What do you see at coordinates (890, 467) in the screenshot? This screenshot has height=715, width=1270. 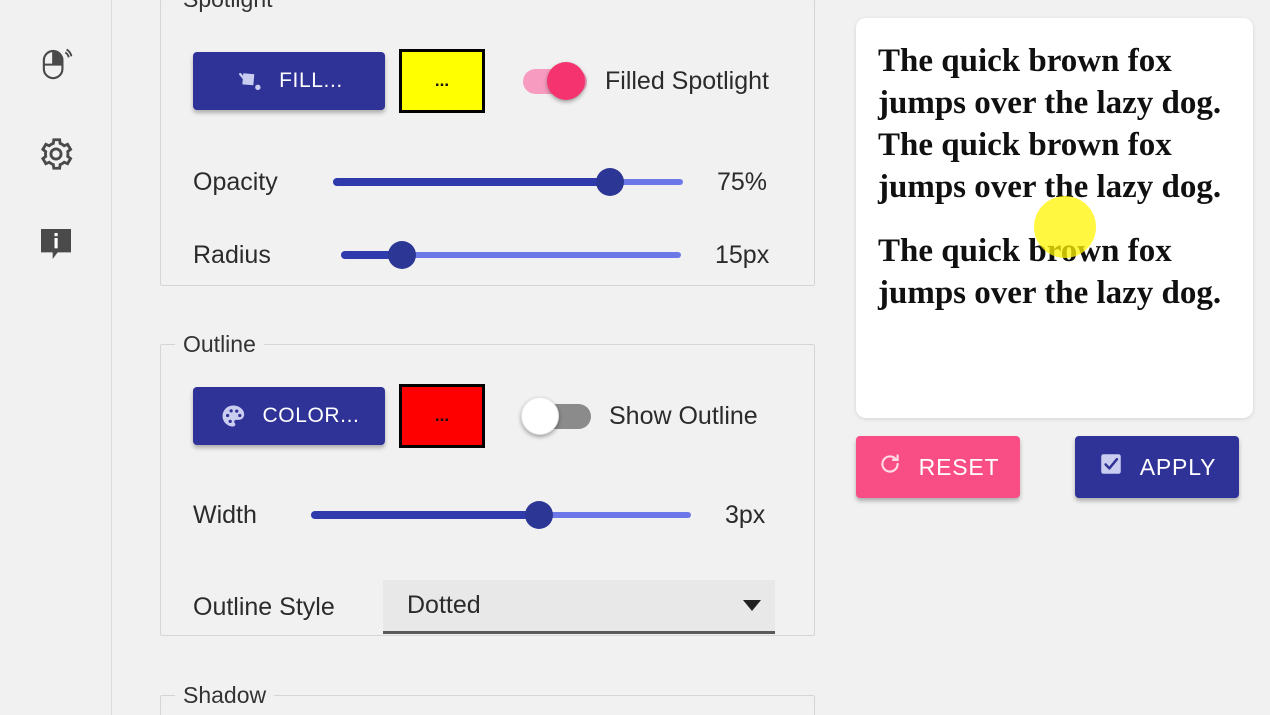 I see `refresh-icon` at bounding box center [890, 467].